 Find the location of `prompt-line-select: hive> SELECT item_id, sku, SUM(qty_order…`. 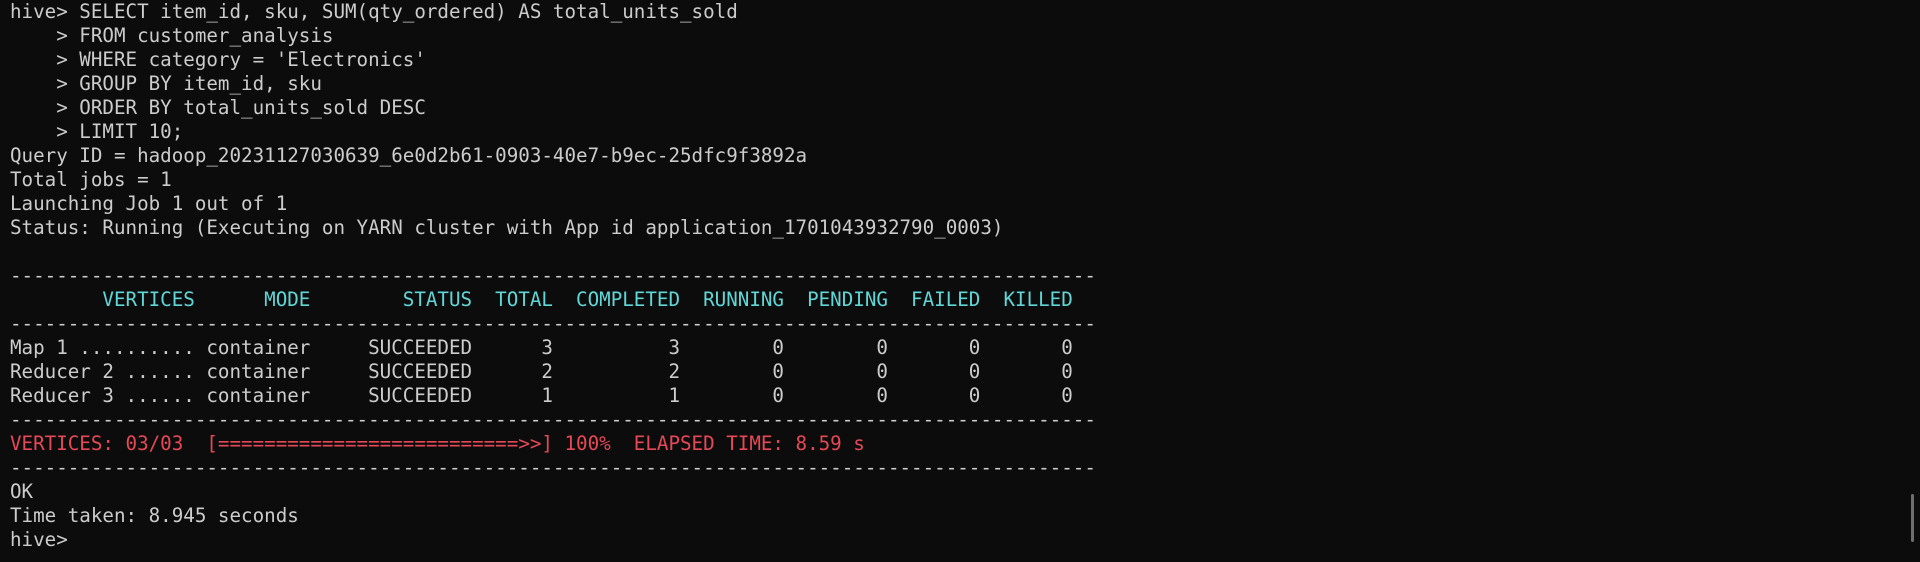

prompt-line-select: hive> SELECT item_id, sku, SUM(qty_order… is located at coordinates (374, 11).